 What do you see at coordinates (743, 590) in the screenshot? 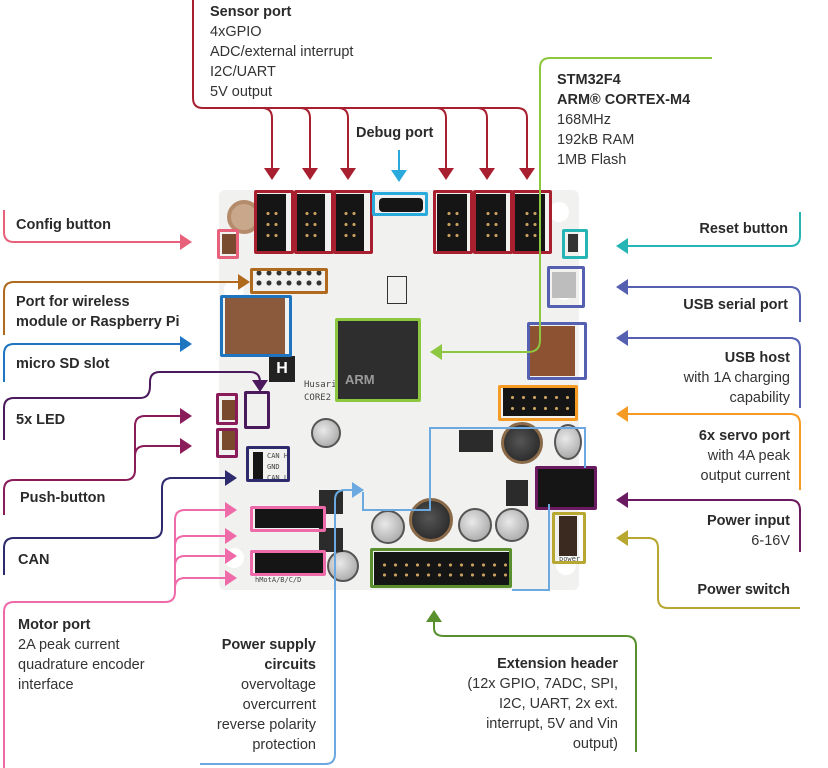
I see `power-switch-label: Power switch` at bounding box center [743, 590].